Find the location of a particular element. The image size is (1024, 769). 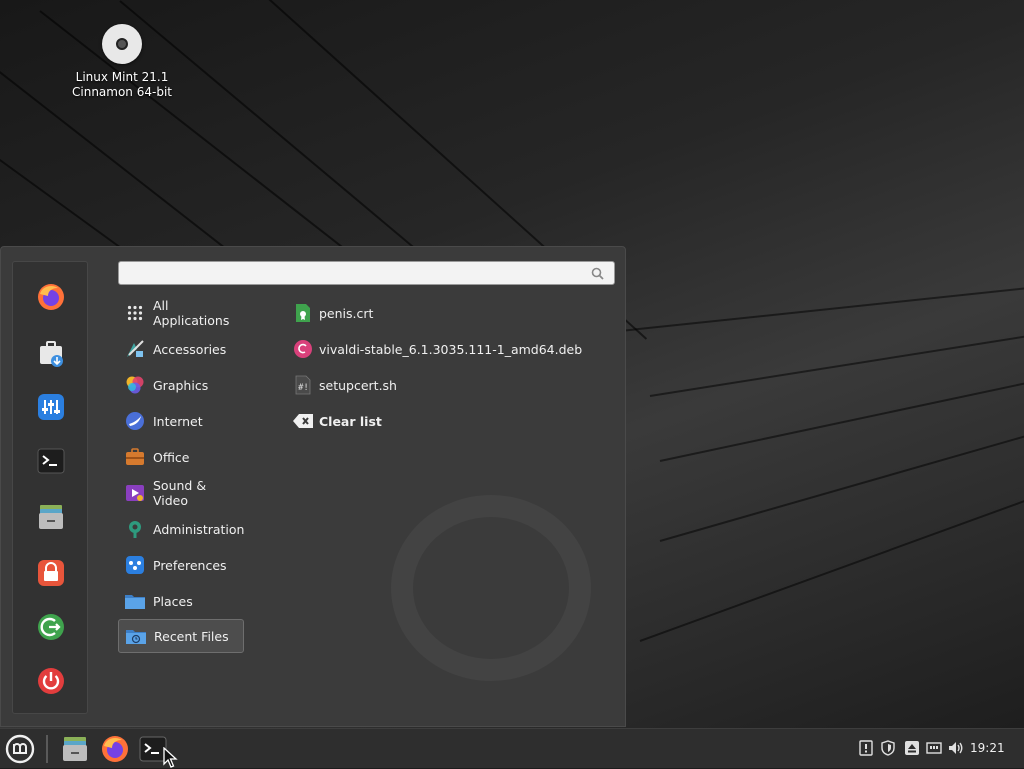

desktop-icon-linux-mint: Linux Mint 21.1 Cinnamon 64-bit is located at coordinates (122, 62).